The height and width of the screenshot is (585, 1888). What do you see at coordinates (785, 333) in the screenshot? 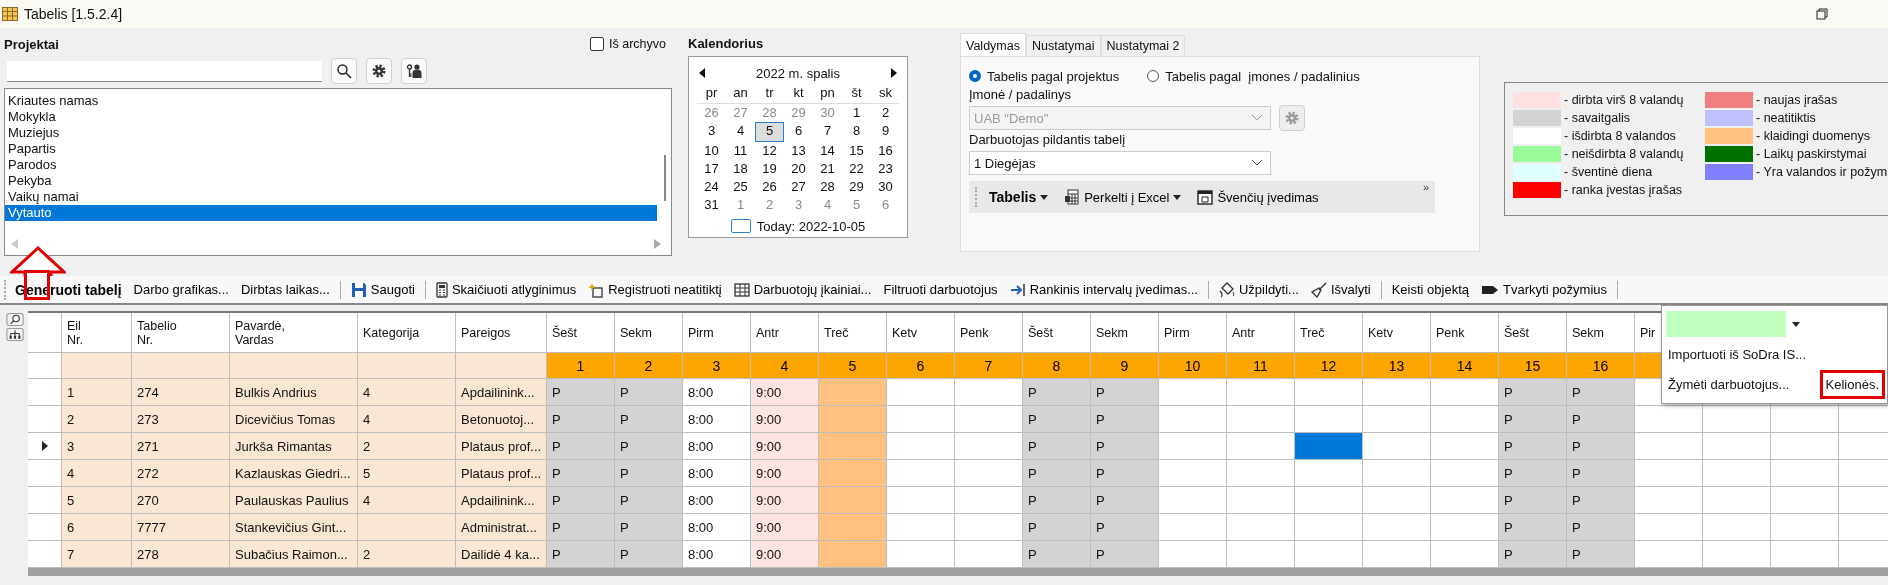
I see `column-header: Antr` at bounding box center [785, 333].